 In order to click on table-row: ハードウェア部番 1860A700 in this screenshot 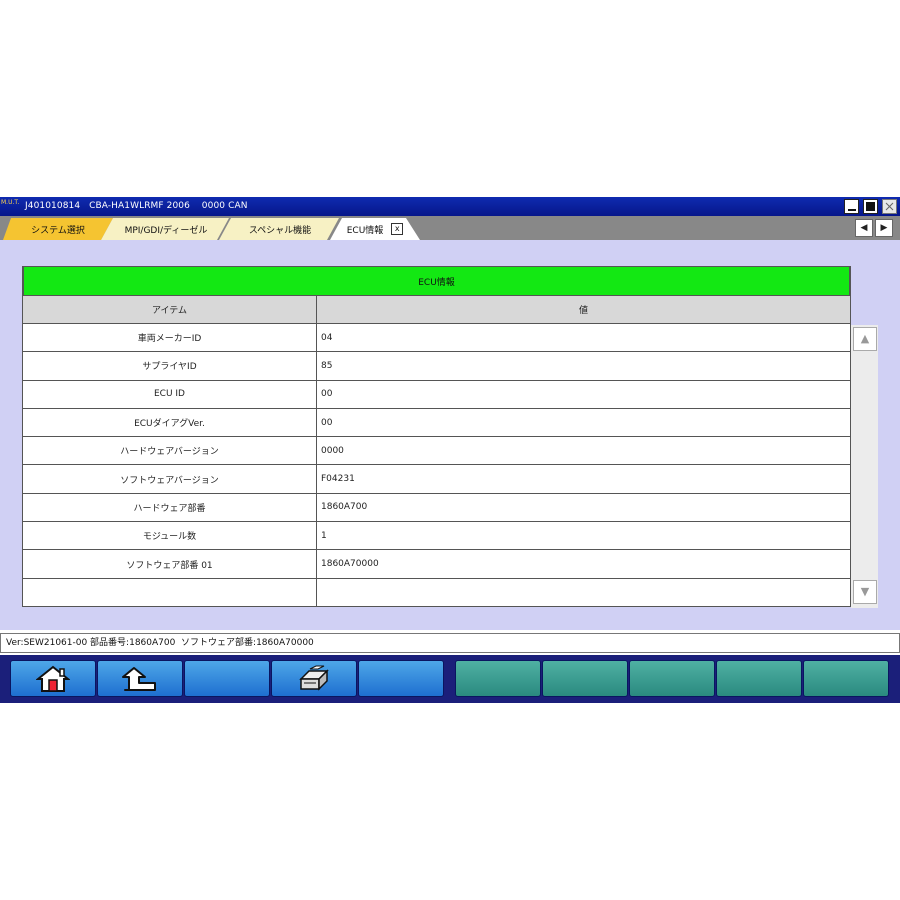, I will do `click(436, 508)`.